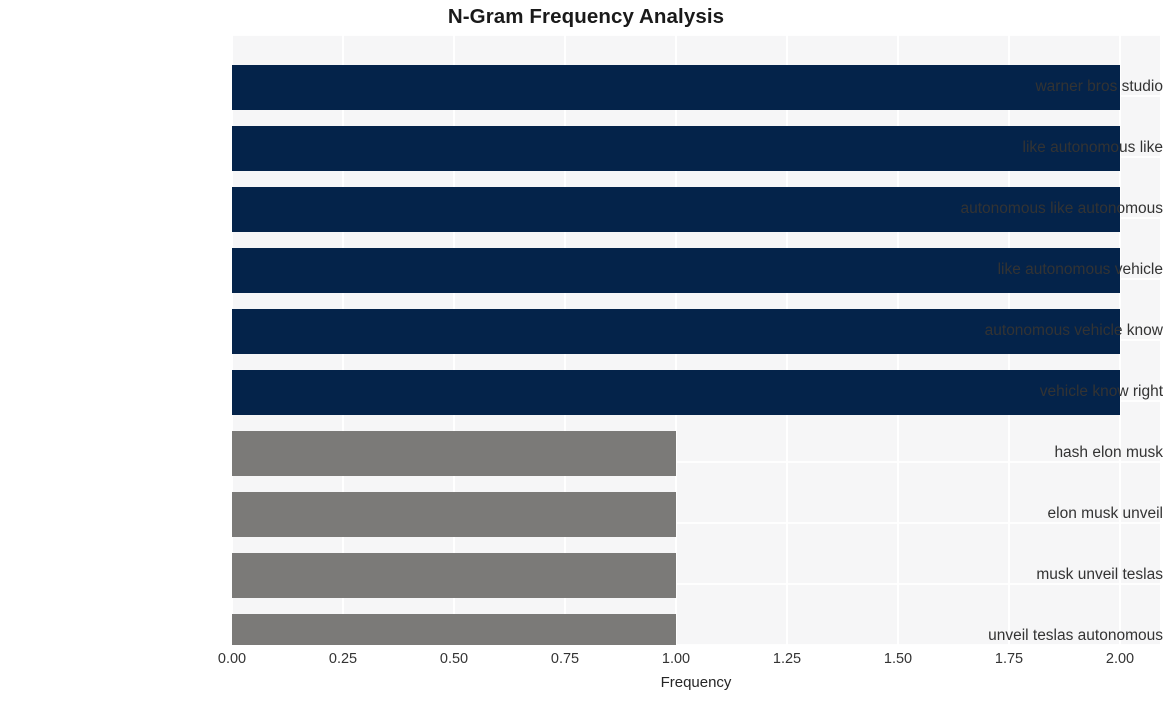  What do you see at coordinates (454, 659) in the screenshot?
I see `x-tick-label: 0.50` at bounding box center [454, 659].